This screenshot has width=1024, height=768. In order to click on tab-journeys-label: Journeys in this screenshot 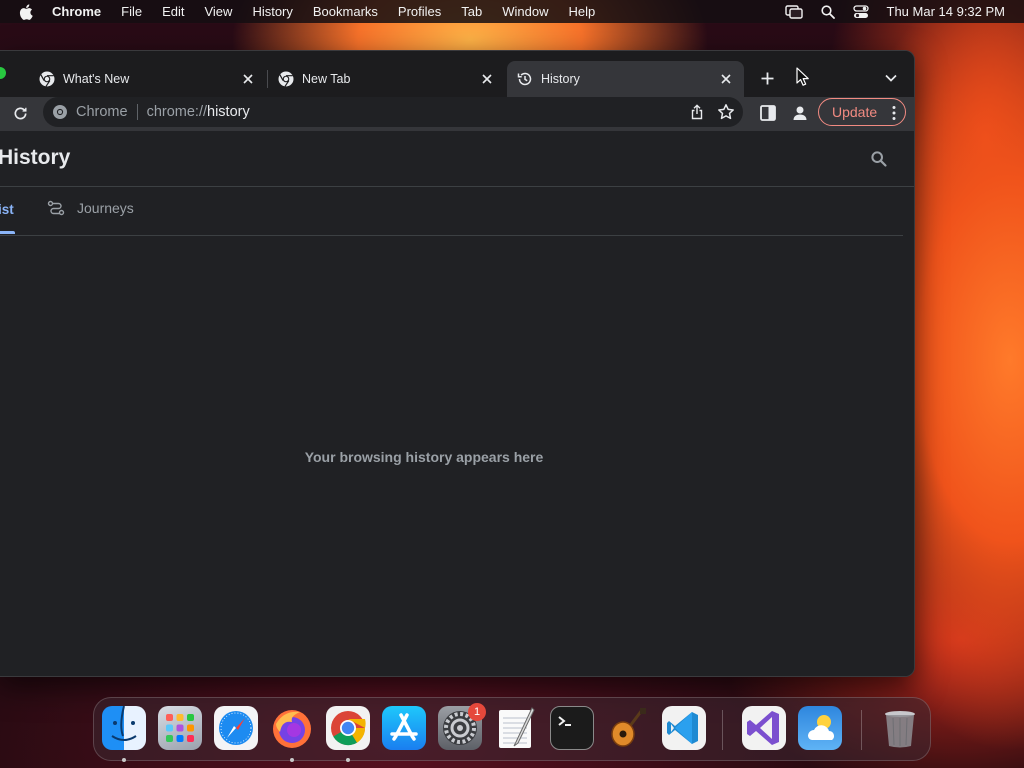, I will do `click(105, 208)`.